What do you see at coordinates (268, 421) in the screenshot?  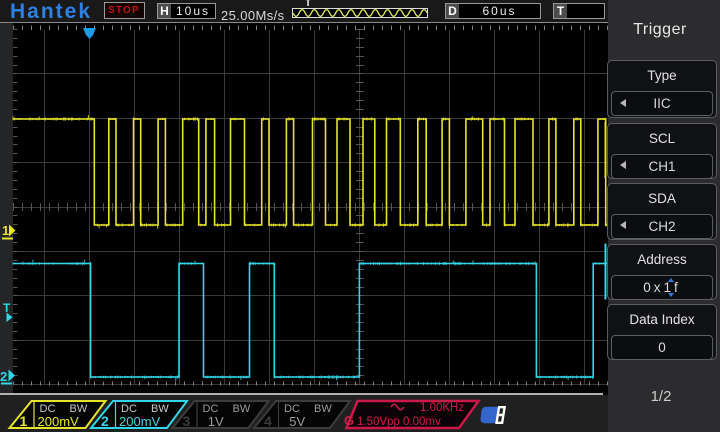 I see `svg-text: 4` at bounding box center [268, 421].